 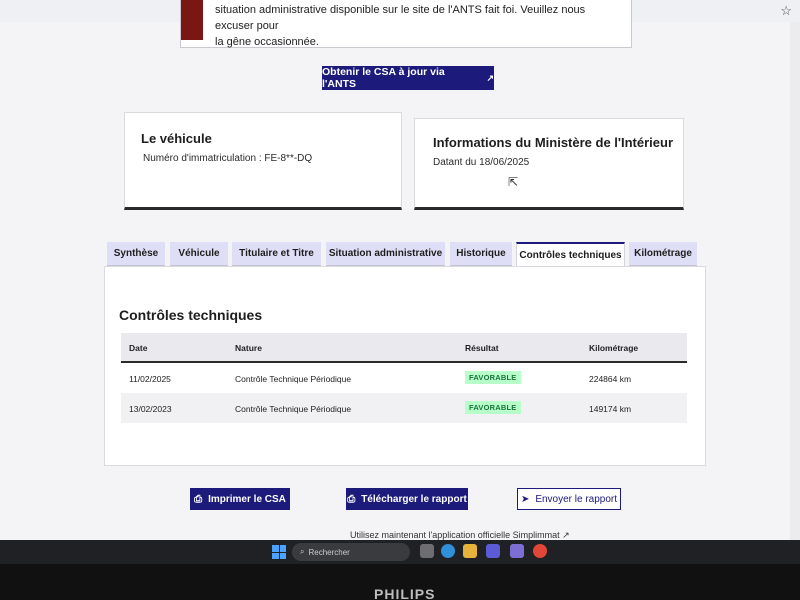 What do you see at coordinates (493, 551) in the screenshot?
I see `store-icon` at bounding box center [493, 551].